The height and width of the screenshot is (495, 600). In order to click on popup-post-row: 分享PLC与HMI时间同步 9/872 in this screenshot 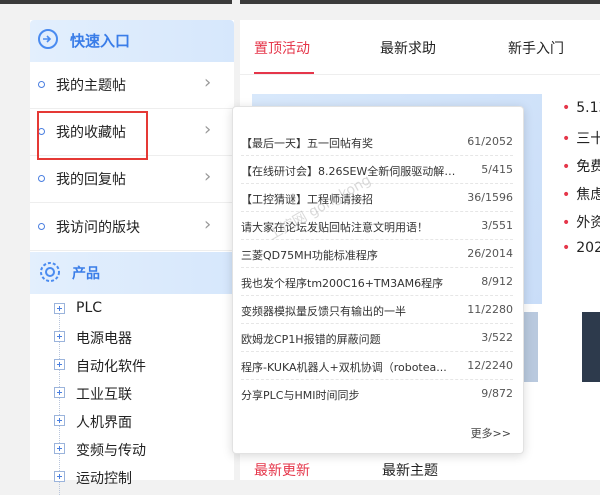, I will do `click(377, 394)`.